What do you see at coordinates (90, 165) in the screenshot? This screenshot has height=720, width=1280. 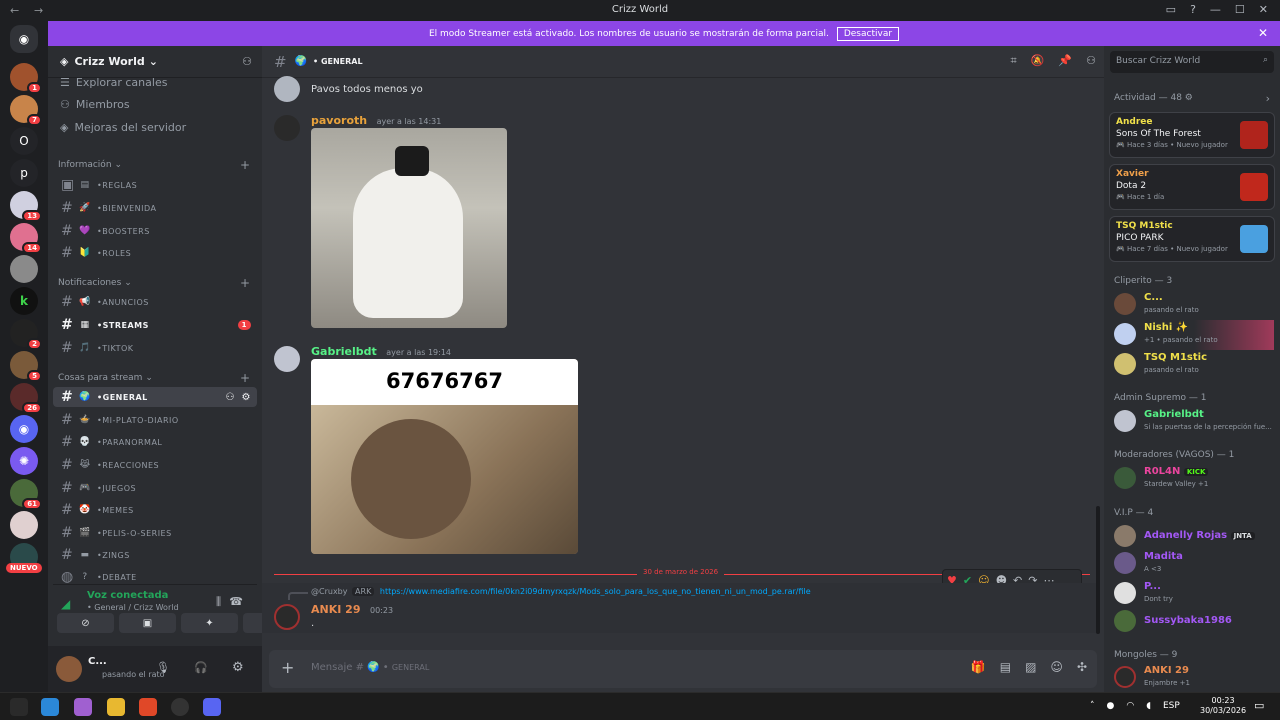 I see `category-informacion: Información ⌄` at bounding box center [90, 165].